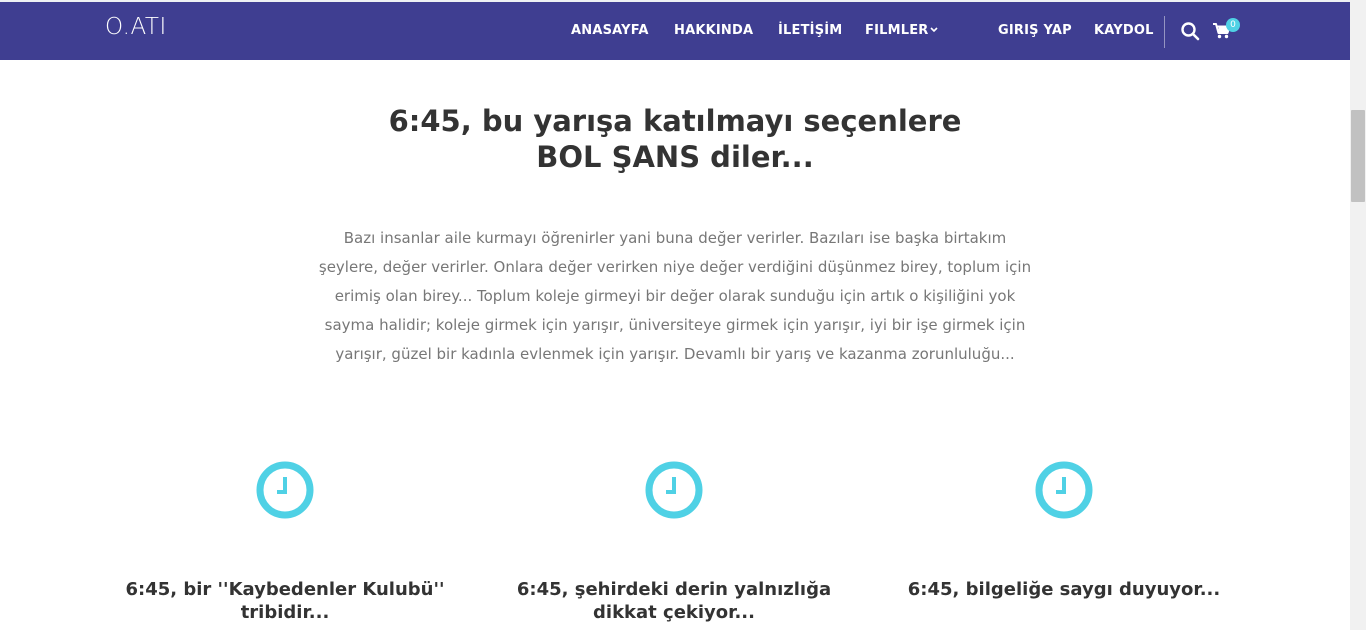  What do you see at coordinates (713, 30) in the screenshot?
I see `nav-about: HAKKINDA` at bounding box center [713, 30].